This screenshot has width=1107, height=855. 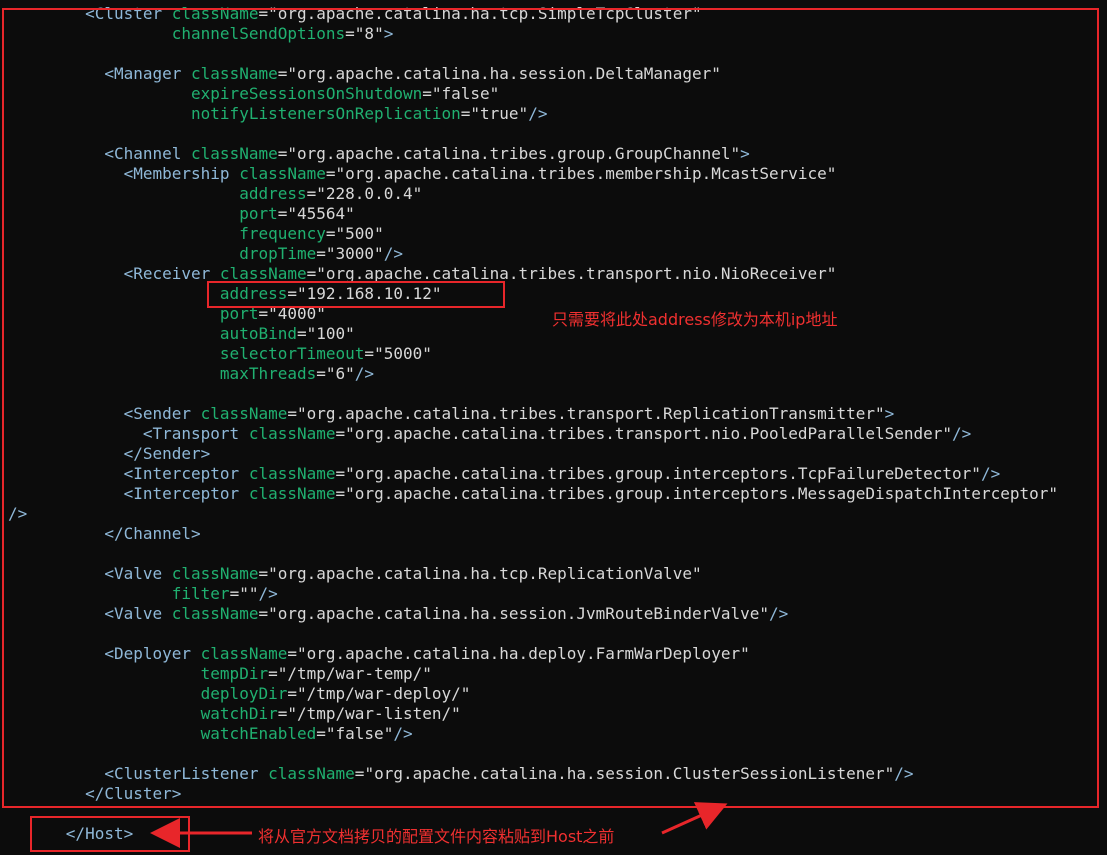 I want to click on arrow-to-cluster-box, so click(x=694, y=818).